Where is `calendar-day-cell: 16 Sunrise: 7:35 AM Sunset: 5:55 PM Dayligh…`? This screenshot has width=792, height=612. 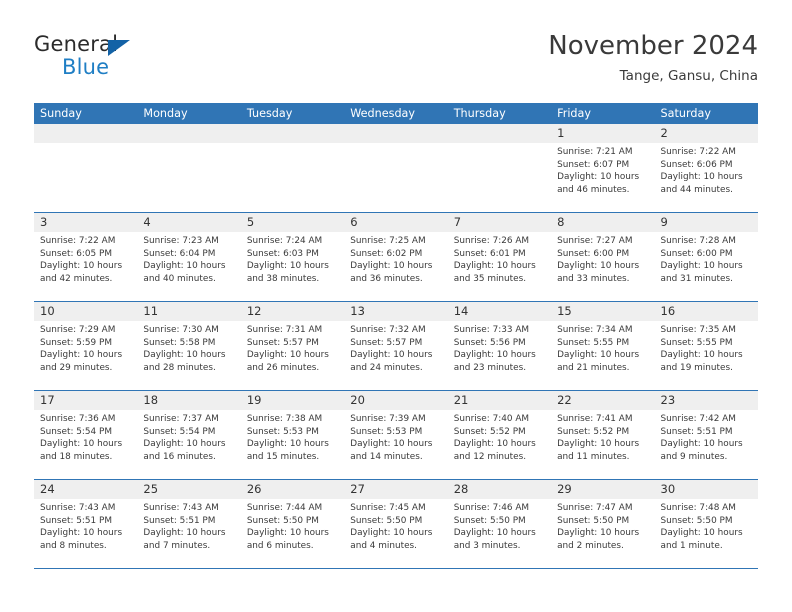
calendar-day-cell: 16 Sunrise: 7:35 AM Sunset: 5:55 PM Dayligh… is located at coordinates (706, 346).